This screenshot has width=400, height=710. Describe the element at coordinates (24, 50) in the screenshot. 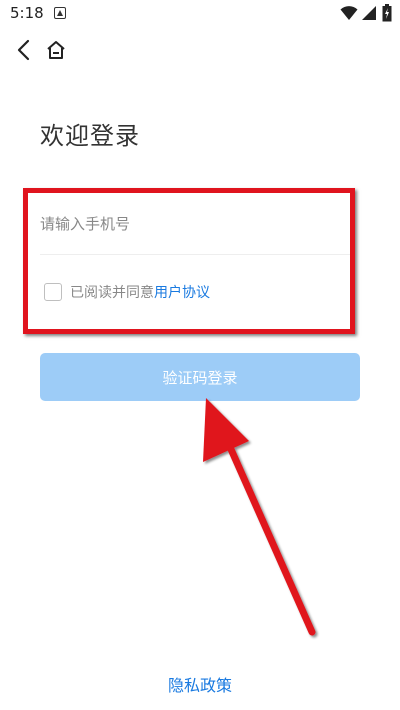

I see `back-arrow-icon` at that location.